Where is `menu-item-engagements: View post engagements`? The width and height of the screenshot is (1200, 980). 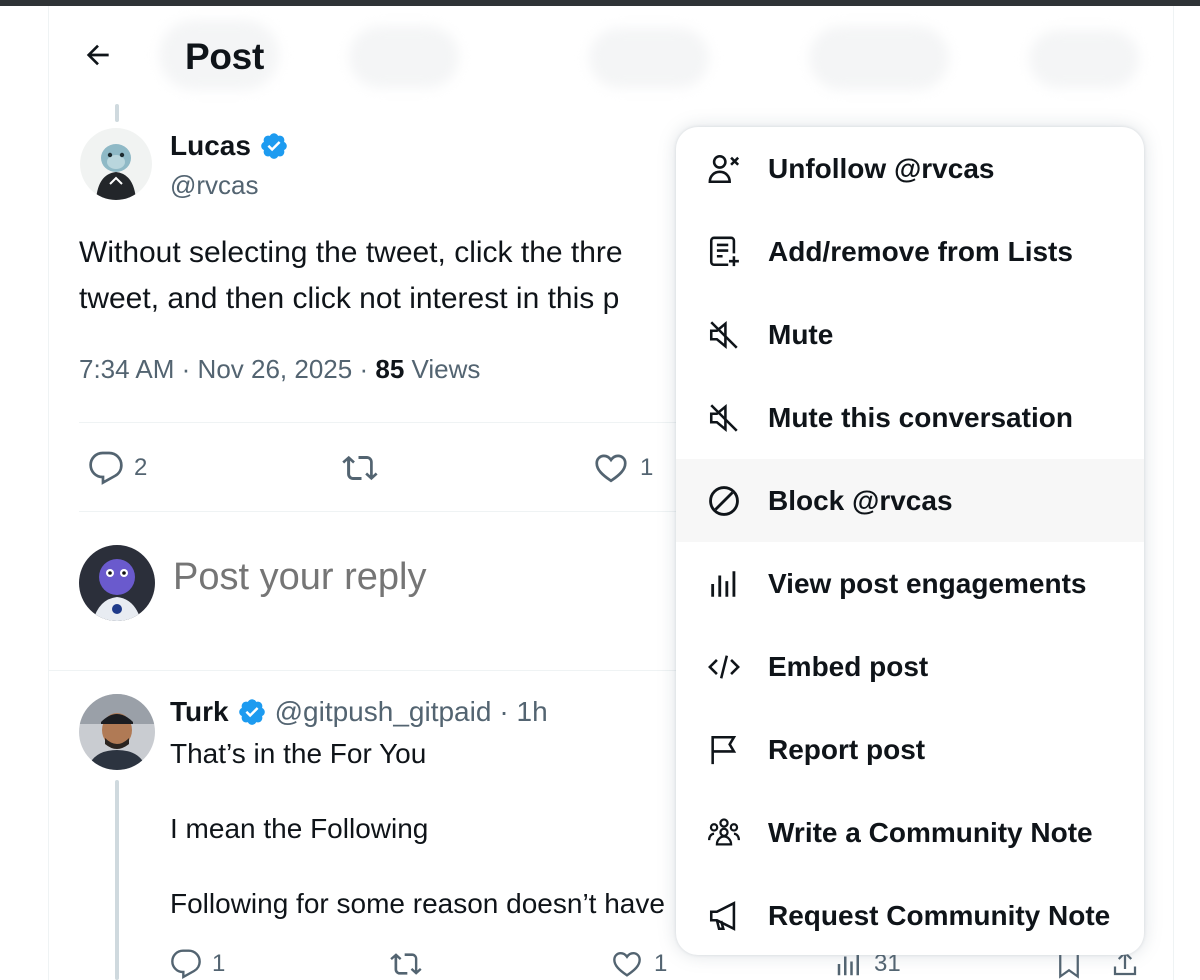 menu-item-engagements: View post engagements is located at coordinates (910, 583).